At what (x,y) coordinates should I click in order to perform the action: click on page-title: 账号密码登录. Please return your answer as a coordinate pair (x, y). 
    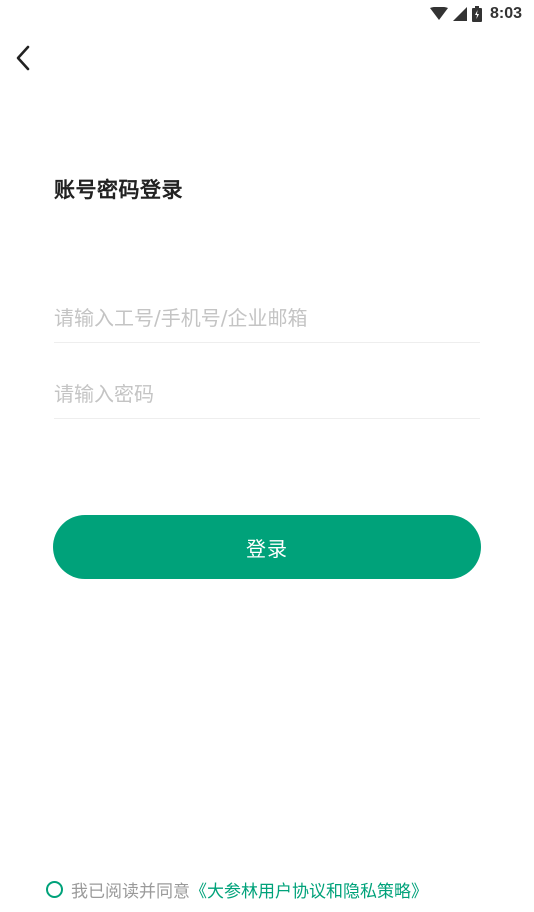
    Looking at the image, I should click on (118, 190).